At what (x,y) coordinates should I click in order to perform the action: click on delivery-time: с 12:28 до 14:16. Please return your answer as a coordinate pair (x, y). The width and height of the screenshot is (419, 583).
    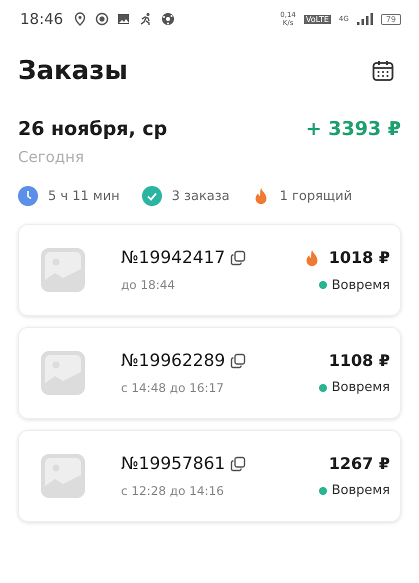
    Looking at the image, I should click on (173, 491).